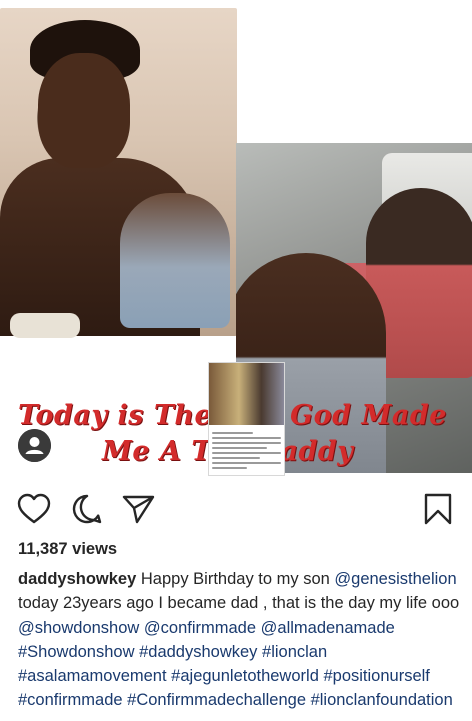 The width and height of the screenshot is (472, 721). Describe the element at coordinates (200, 628) in the screenshot. I see `caption-mention: @confirmmade` at that location.